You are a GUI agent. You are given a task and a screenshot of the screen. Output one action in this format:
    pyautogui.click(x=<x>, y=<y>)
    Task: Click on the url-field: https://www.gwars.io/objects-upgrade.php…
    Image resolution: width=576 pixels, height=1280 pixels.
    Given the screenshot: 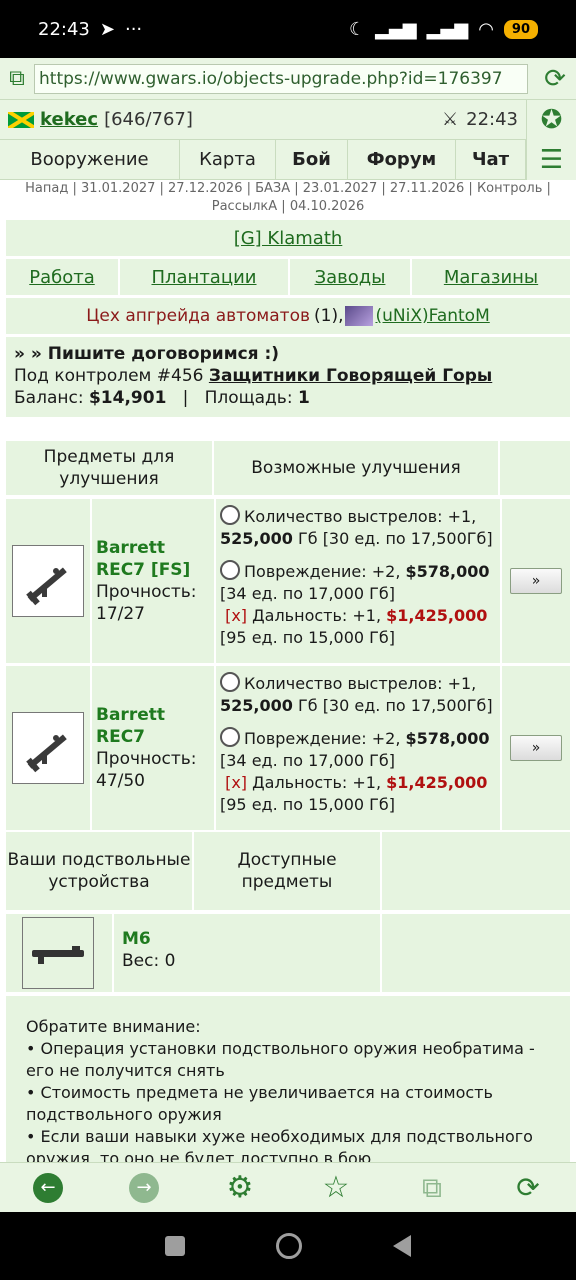 What is the action you would take?
    pyautogui.click(x=281, y=78)
    